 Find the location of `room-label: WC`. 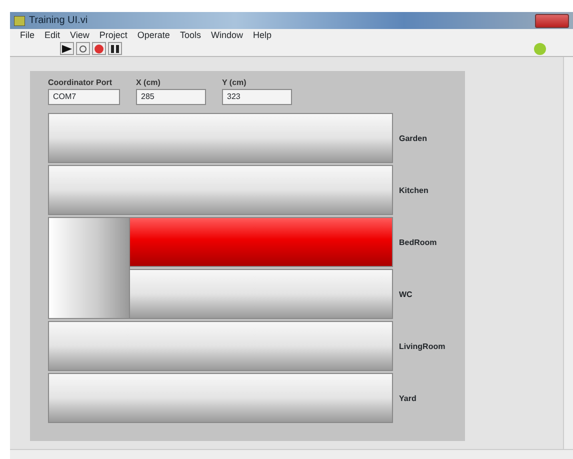

room-label: WC is located at coordinates (405, 295).